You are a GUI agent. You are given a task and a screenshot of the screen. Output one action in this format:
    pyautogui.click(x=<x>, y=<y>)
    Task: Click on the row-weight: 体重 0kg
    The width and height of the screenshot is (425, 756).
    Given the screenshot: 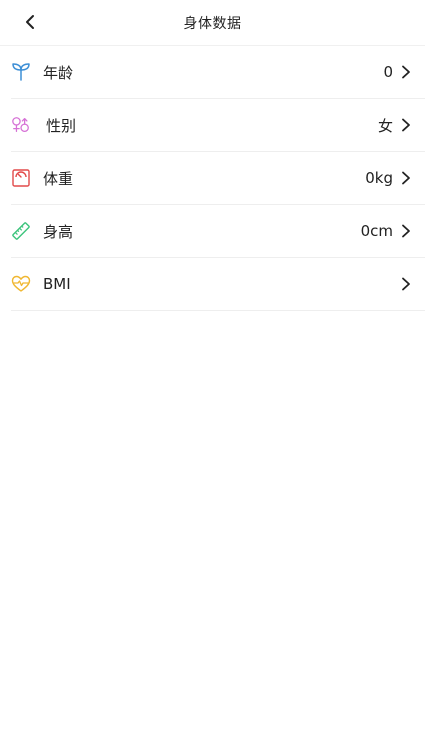 What is the action you would take?
    pyautogui.click(x=218, y=178)
    